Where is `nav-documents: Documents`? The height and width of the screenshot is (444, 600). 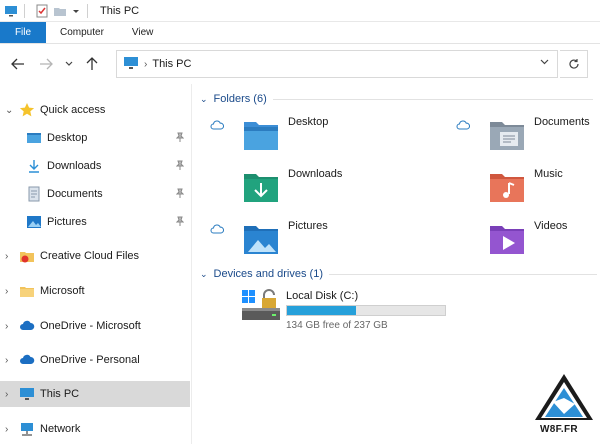 nav-documents: Documents is located at coordinates (95, 194).